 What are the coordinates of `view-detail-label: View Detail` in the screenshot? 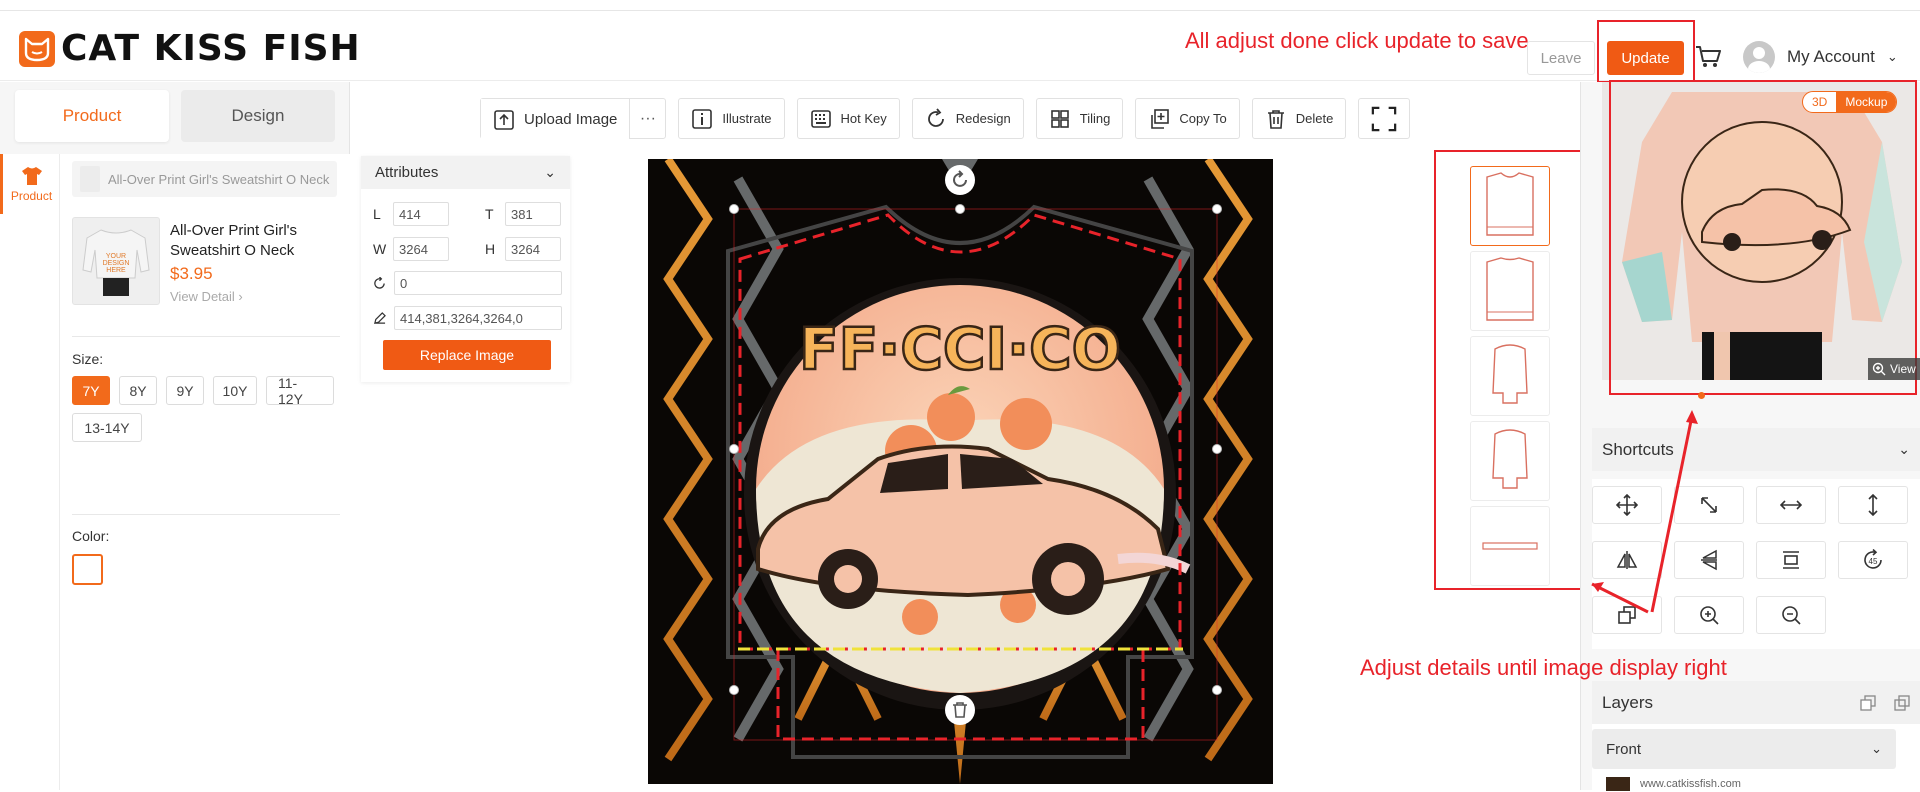 It's located at (202, 296).